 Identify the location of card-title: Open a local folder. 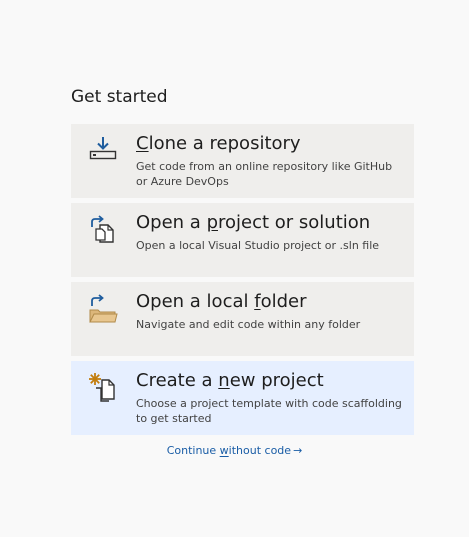
(221, 301).